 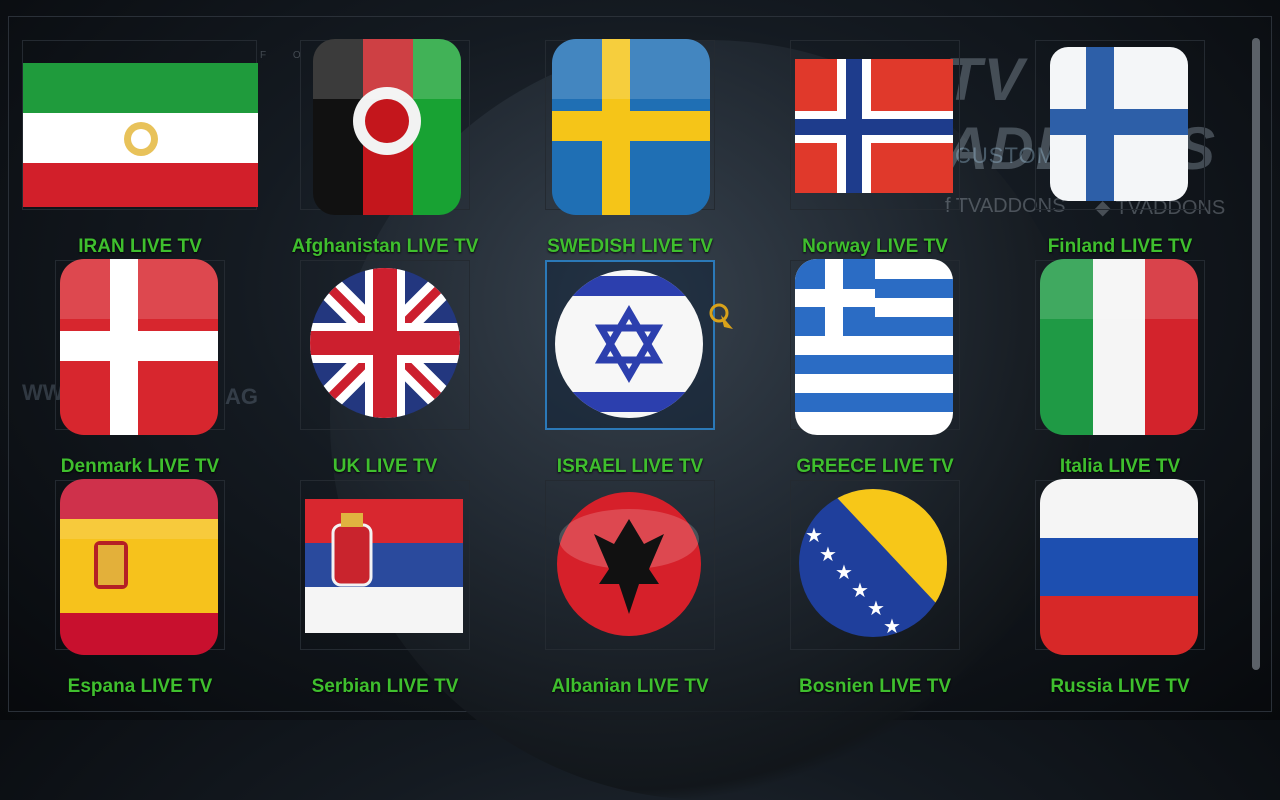 I want to click on channel-tile-israel: ISRAEL LIVE TV, so click(x=612, y=362).